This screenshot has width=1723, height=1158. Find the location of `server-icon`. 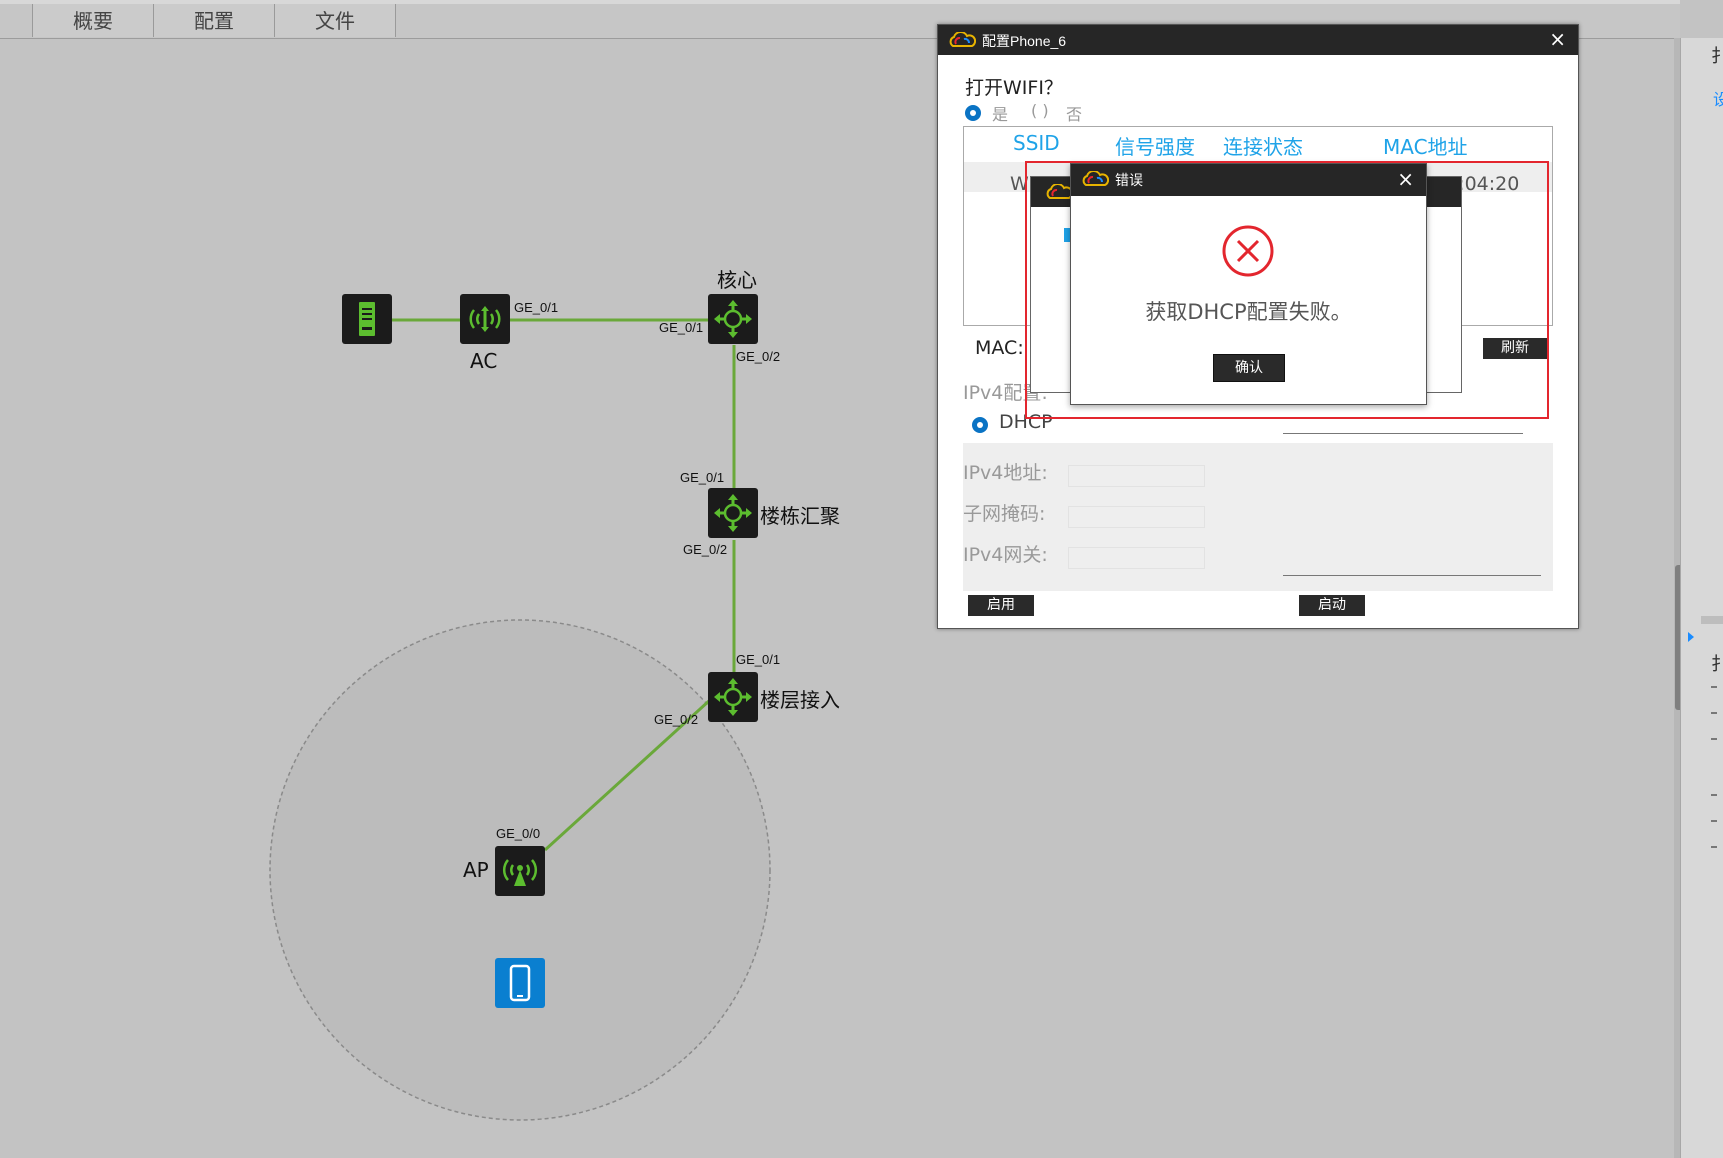

server-icon is located at coordinates (367, 319).